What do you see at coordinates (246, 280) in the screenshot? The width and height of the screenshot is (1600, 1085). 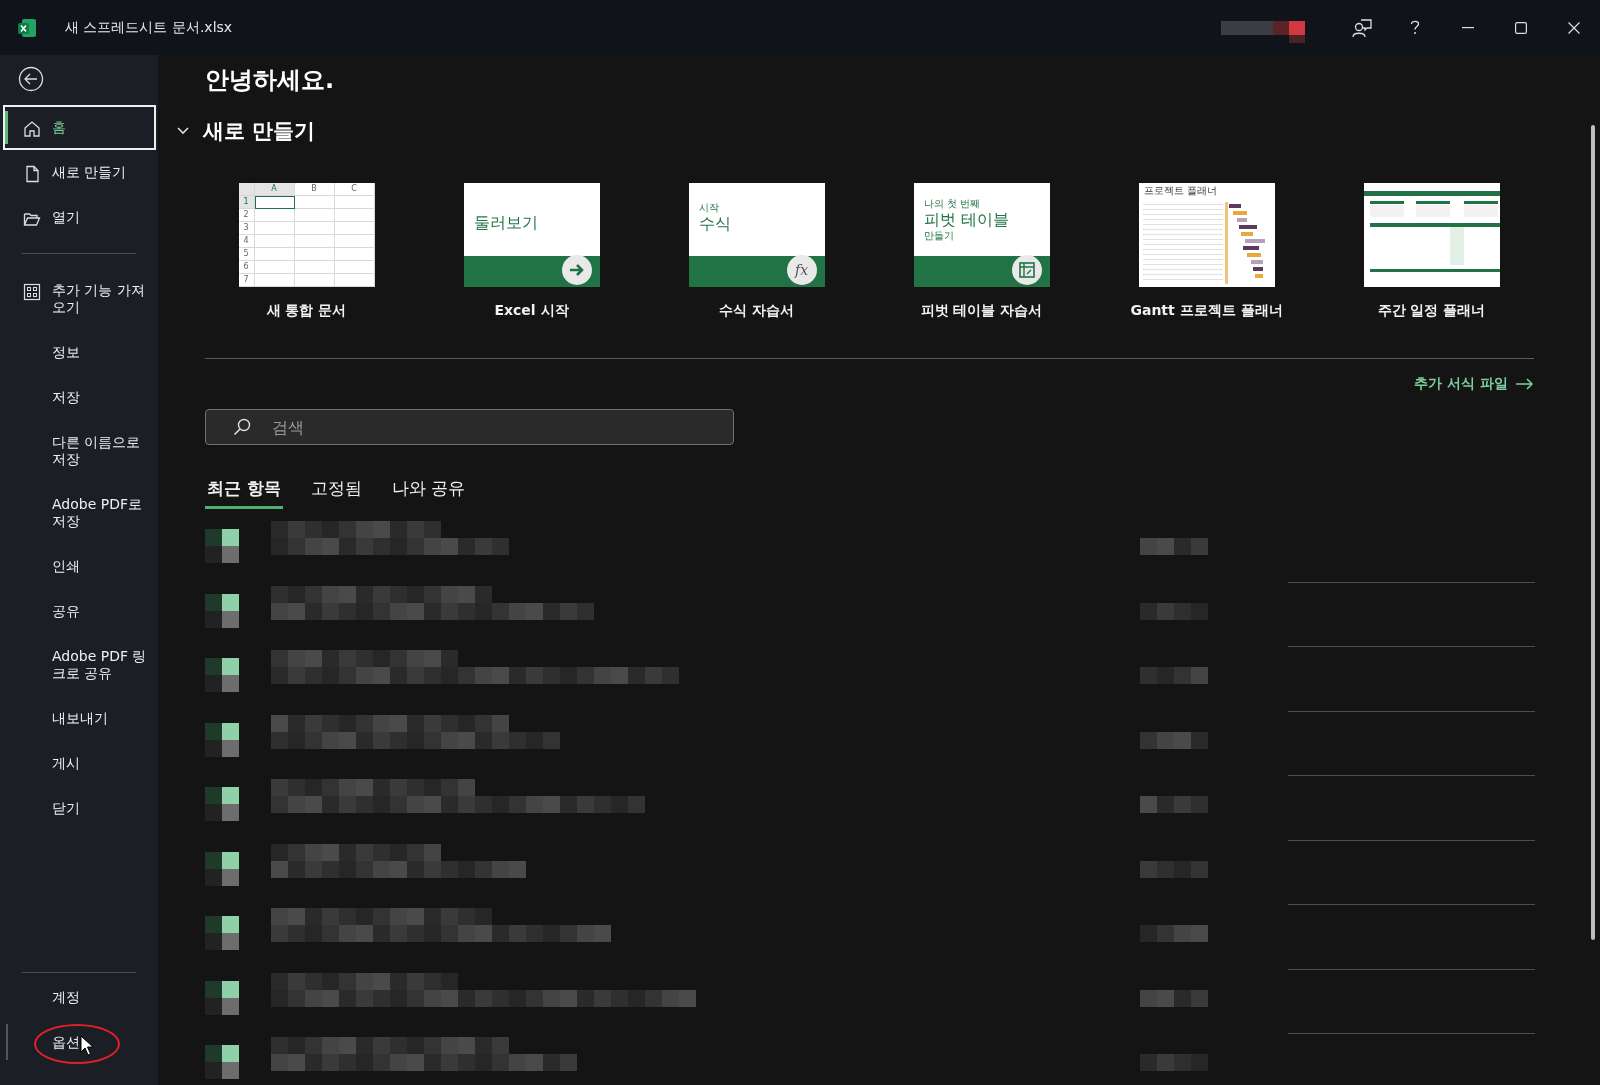 I see `row-header: 7` at bounding box center [246, 280].